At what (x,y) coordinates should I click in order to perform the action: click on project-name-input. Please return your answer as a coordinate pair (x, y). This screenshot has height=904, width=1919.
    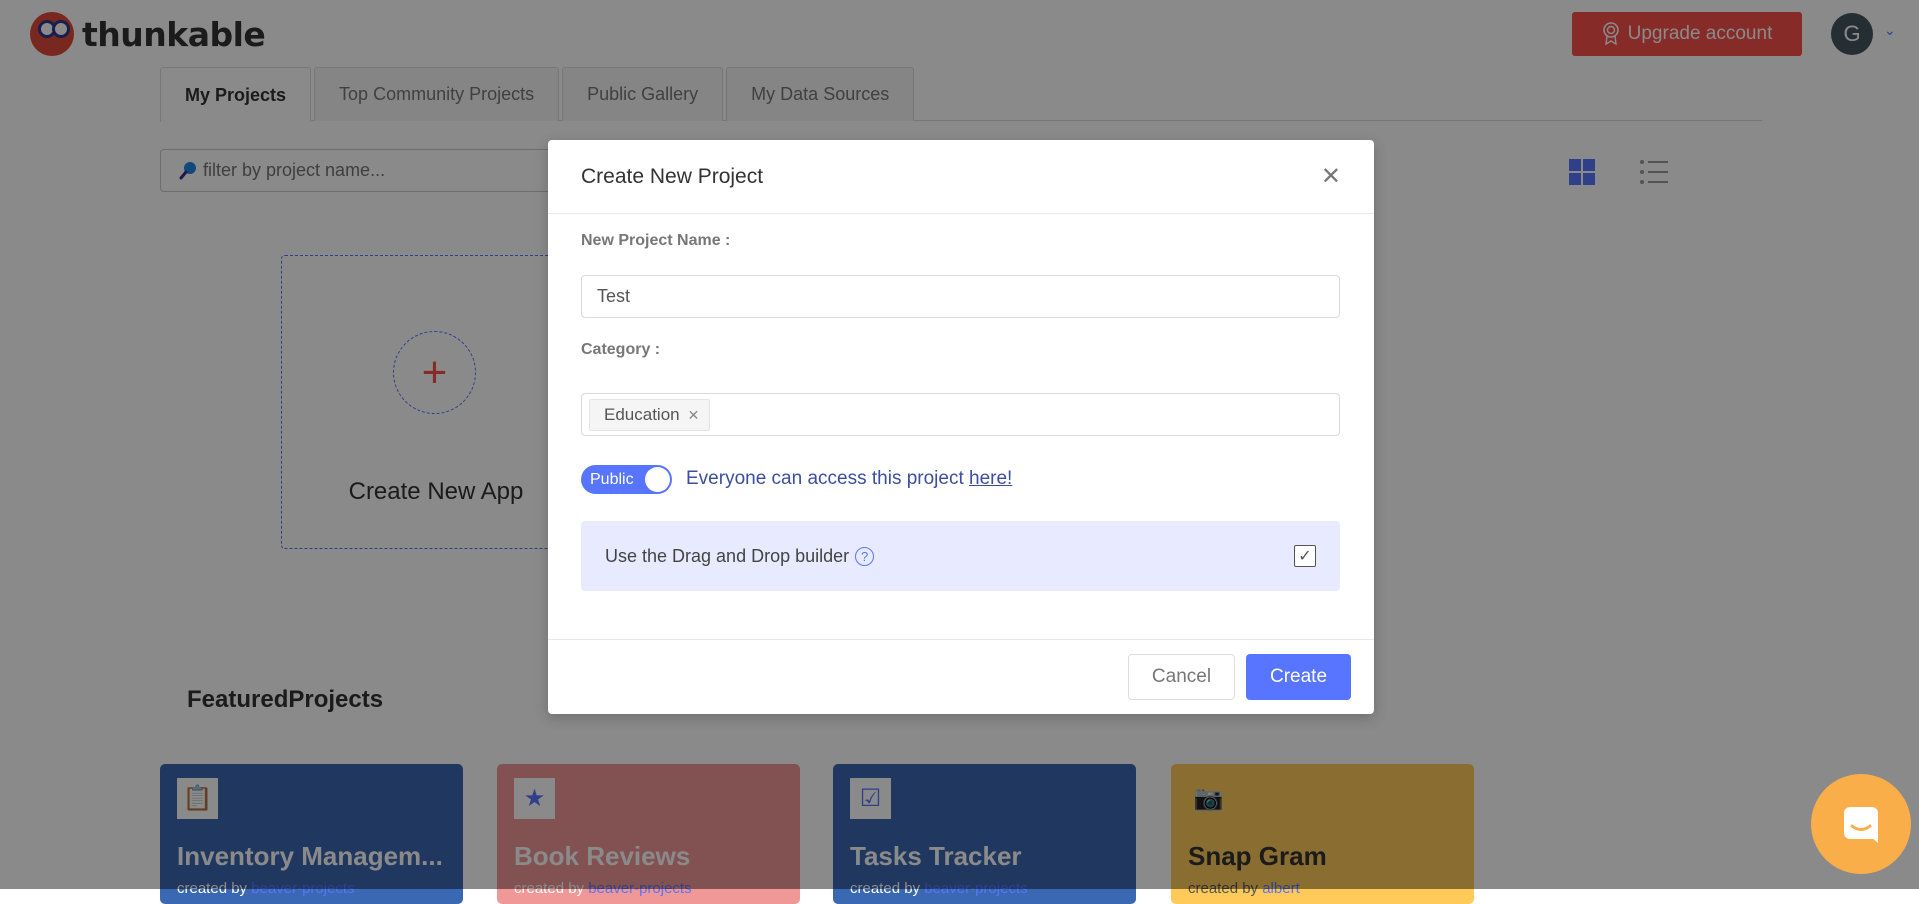
    Looking at the image, I should click on (960, 296).